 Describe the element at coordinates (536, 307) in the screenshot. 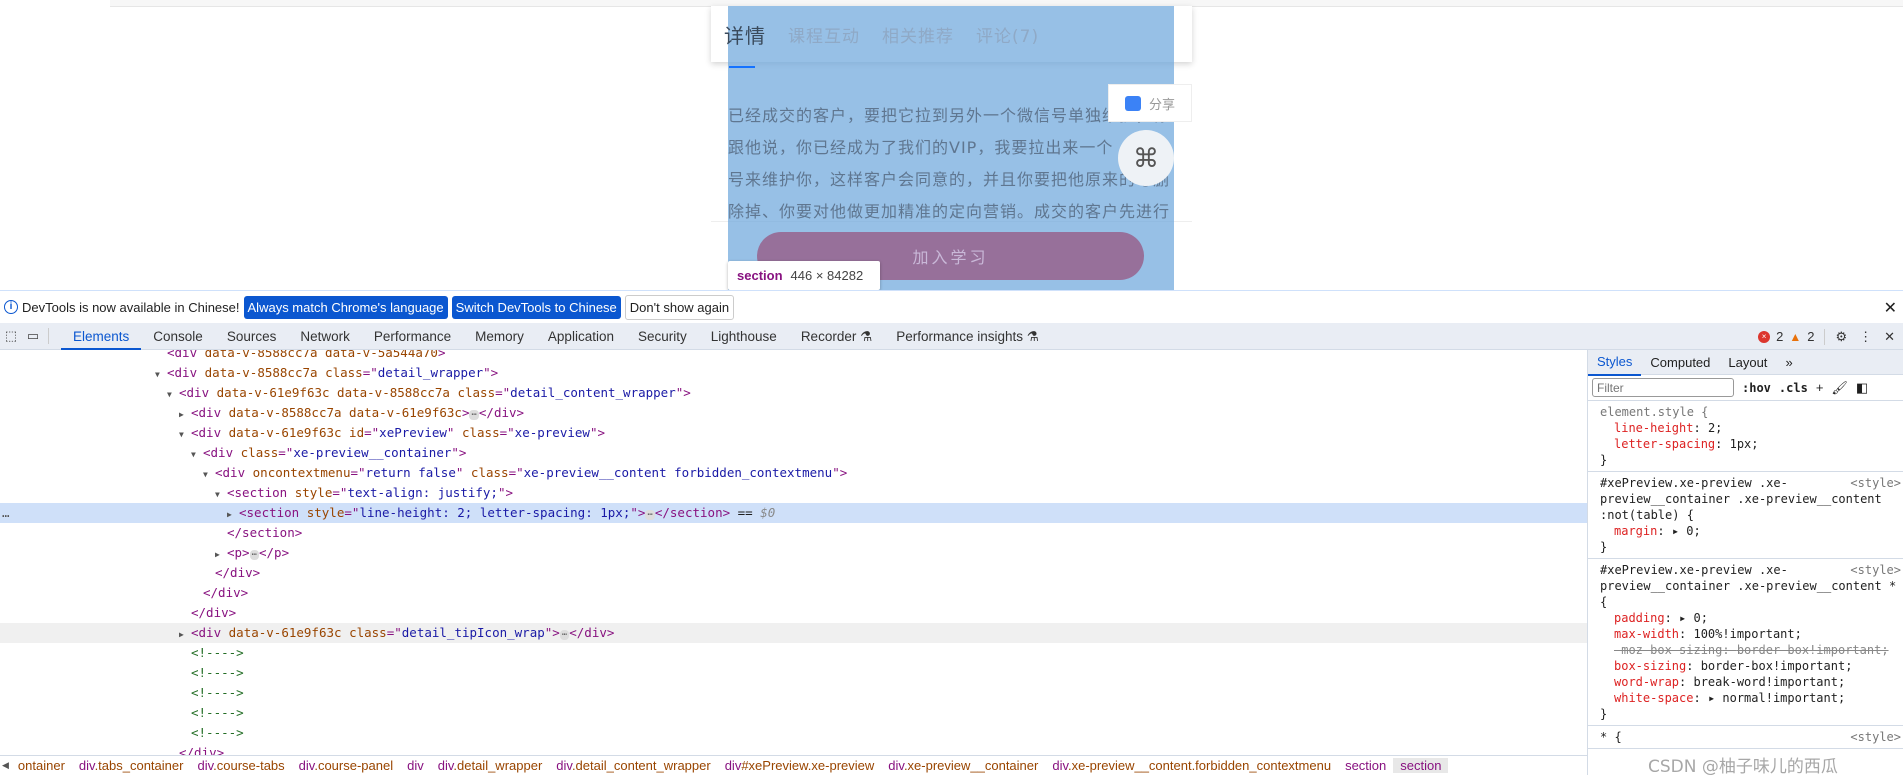

I see `switch-to-chinese-button: Switch DevTools to Chinese` at that location.